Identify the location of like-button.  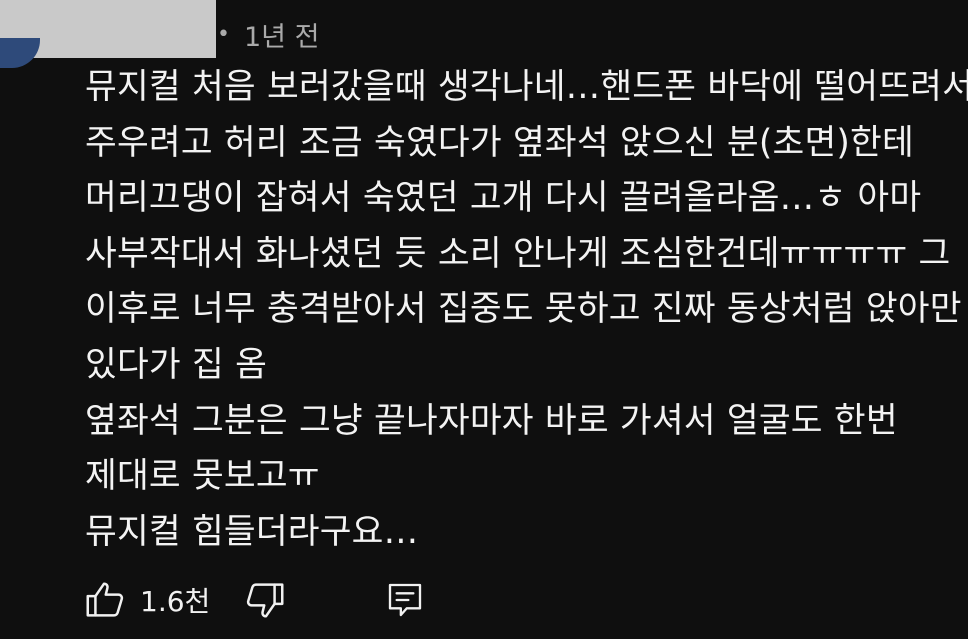
(105, 600).